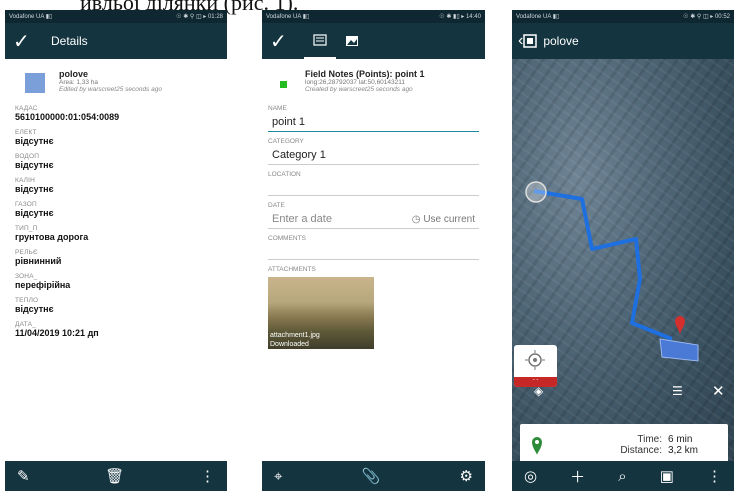 The image size is (736, 491). I want to click on tab-media, so click(352, 41).